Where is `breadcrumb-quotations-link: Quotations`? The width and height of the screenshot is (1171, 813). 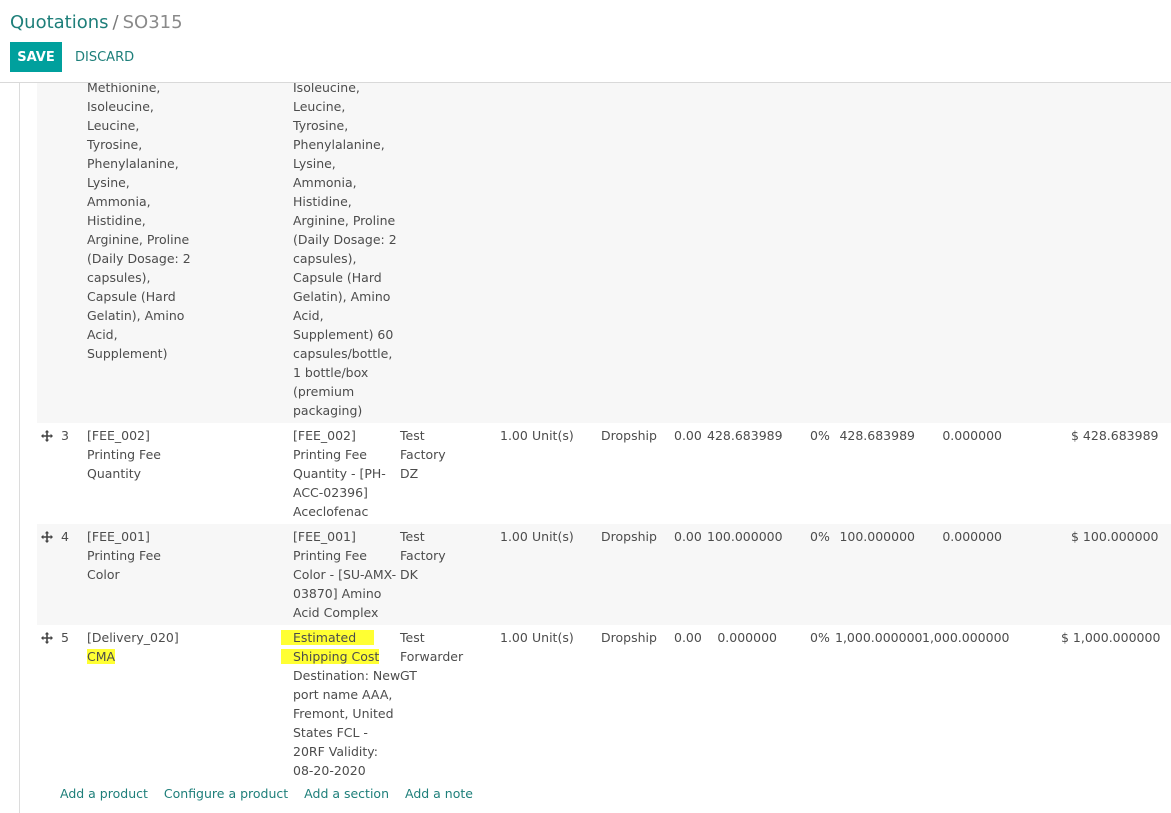 breadcrumb-quotations-link: Quotations is located at coordinates (59, 22).